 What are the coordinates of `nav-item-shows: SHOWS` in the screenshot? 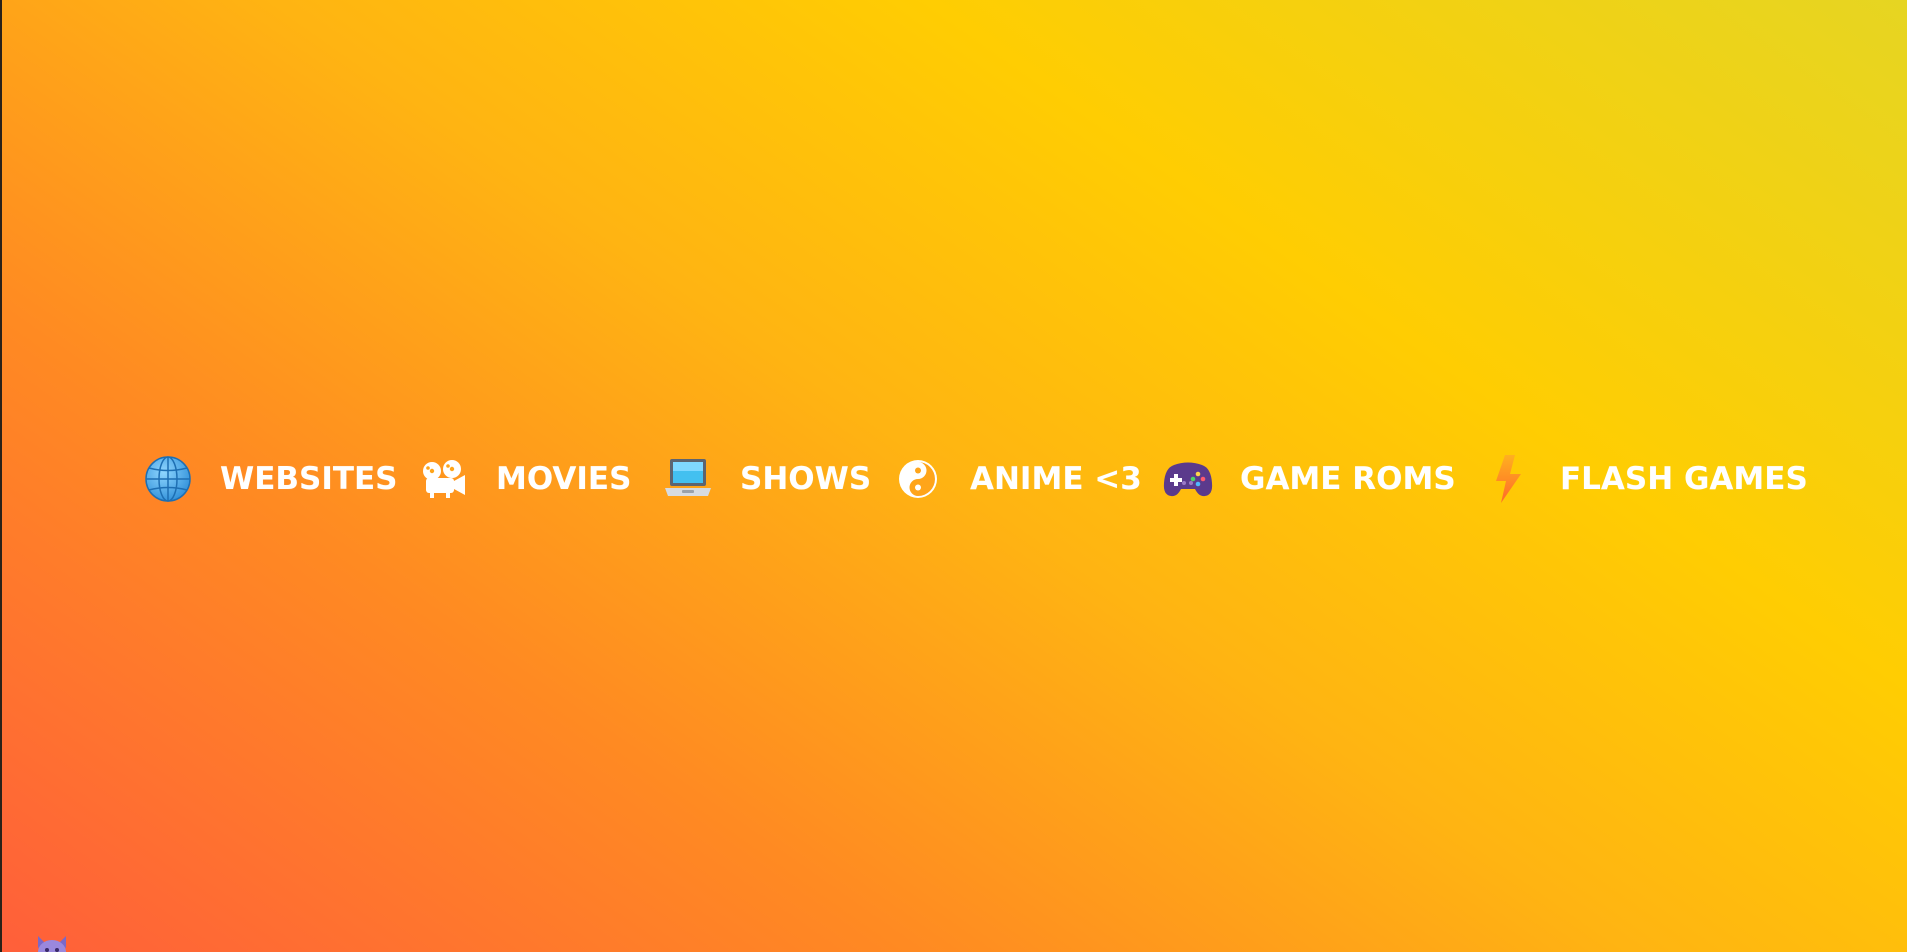 It's located at (766, 479).